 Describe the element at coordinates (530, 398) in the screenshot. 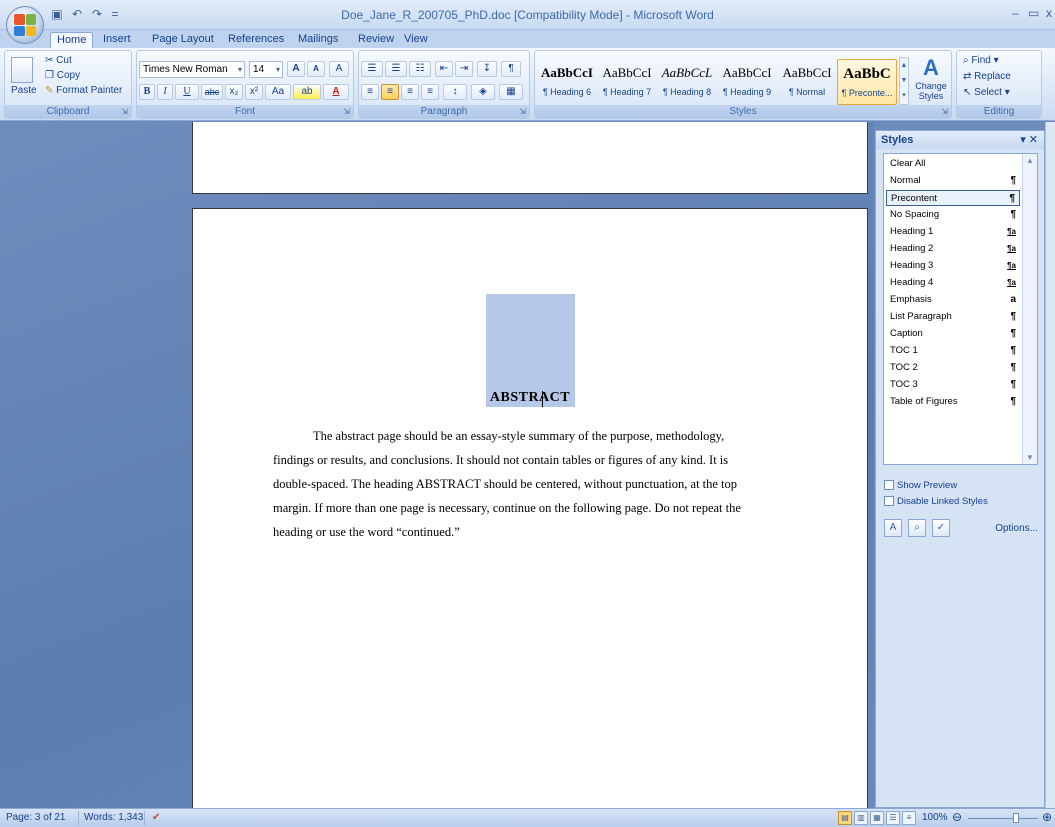

I see `abstract-heading: ABSTRACT` at that location.